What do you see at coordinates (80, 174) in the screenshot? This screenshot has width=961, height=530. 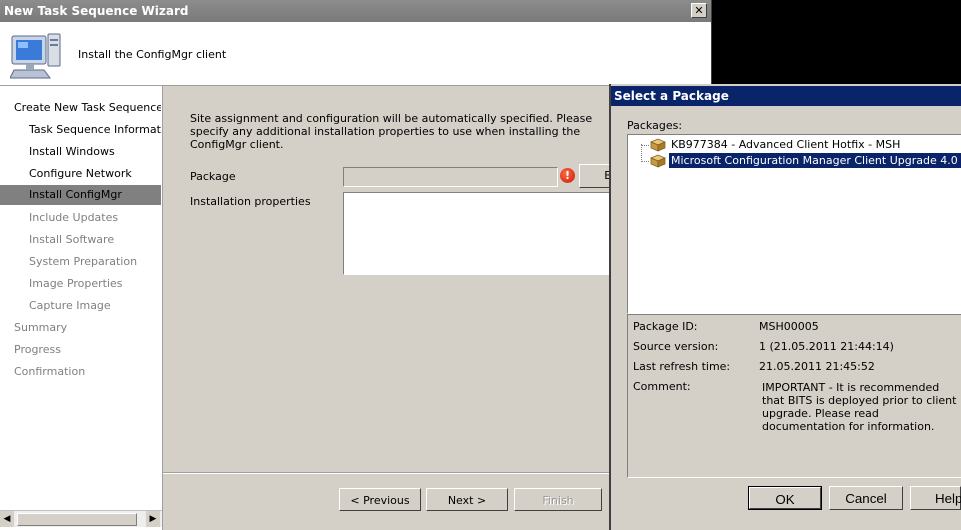 I see `nav-item-configure-network: Configure Network` at bounding box center [80, 174].